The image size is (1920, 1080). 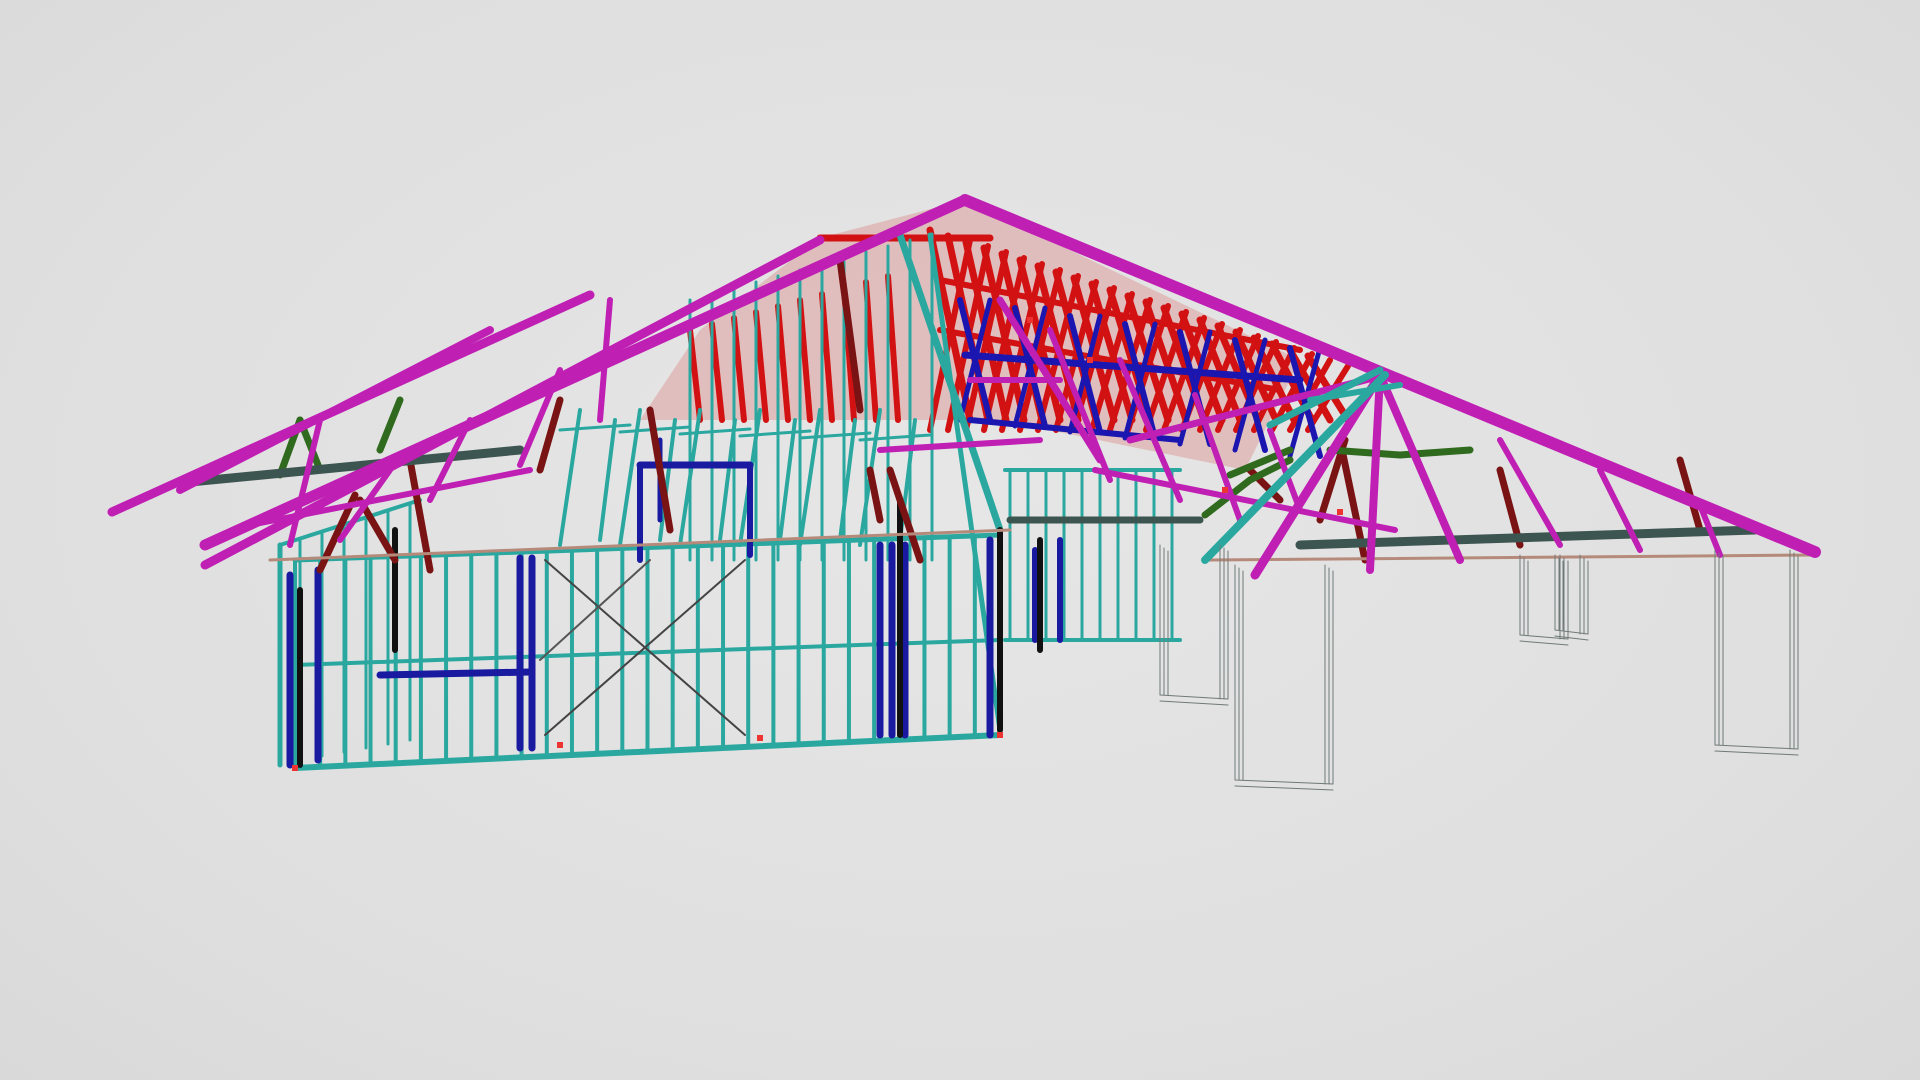 What do you see at coordinates (390, 497) in the screenshot?
I see `ceiling-tie` at bounding box center [390, 497].